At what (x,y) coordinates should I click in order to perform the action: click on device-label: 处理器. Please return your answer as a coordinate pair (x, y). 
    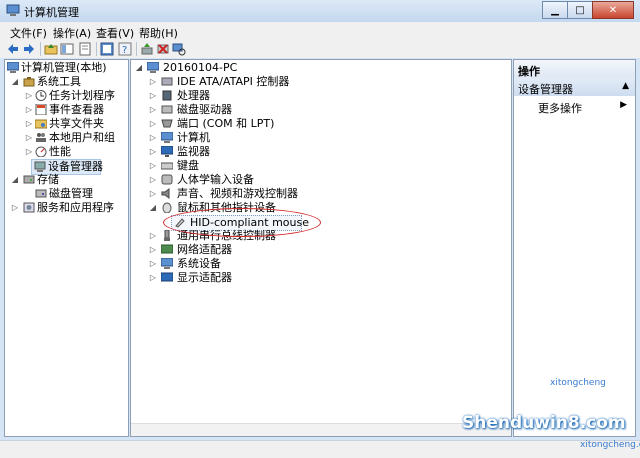
    Looking at the image, I should click on (193, 95).